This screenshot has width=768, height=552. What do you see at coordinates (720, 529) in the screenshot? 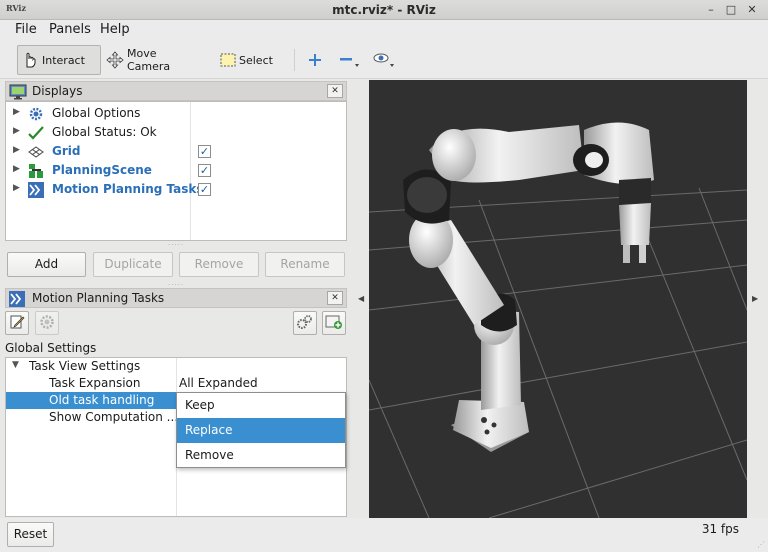
I see `fps-readout: 31 fps` at bounding box center [720, 529].